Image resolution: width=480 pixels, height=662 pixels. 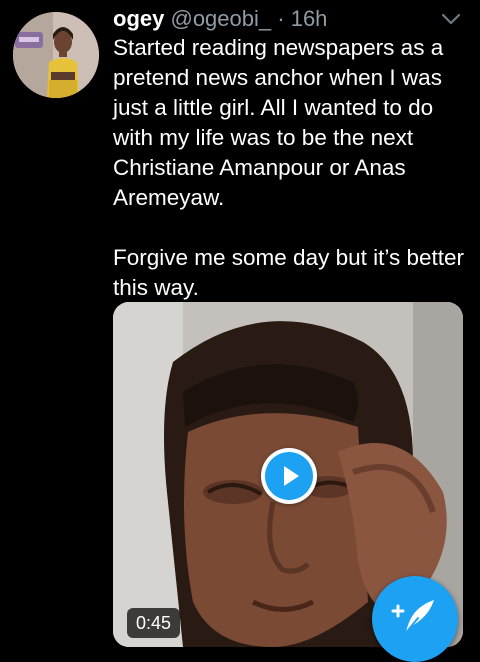 What do you see at coordinates (154, 623) in the screenshot?
I see `video-duration: 0:45` at bounding box center [154, 623].